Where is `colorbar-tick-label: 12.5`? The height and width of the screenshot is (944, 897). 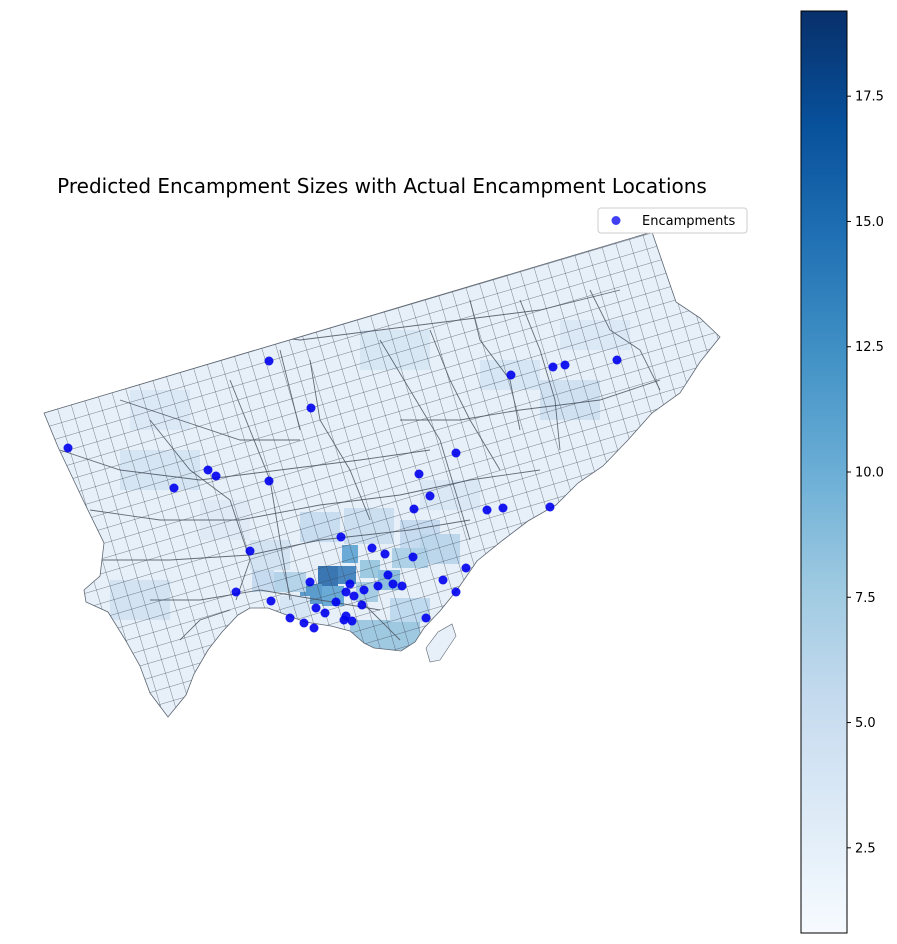 colorbar-tick-label: 12.5 is located at coordinates (869, 347).